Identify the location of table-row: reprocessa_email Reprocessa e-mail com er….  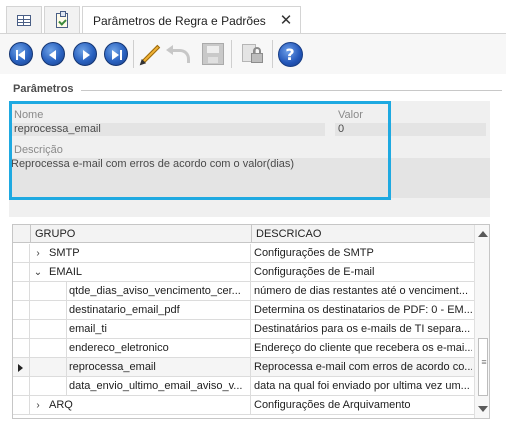
(243, 367).